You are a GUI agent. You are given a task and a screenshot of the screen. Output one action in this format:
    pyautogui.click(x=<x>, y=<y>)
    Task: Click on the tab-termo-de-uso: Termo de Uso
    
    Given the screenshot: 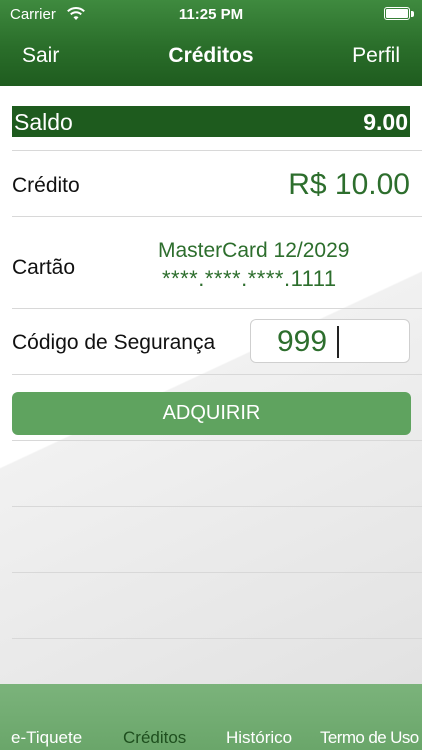 What is the action you would take?
    pyautogui.click(x=369, y=738)
    